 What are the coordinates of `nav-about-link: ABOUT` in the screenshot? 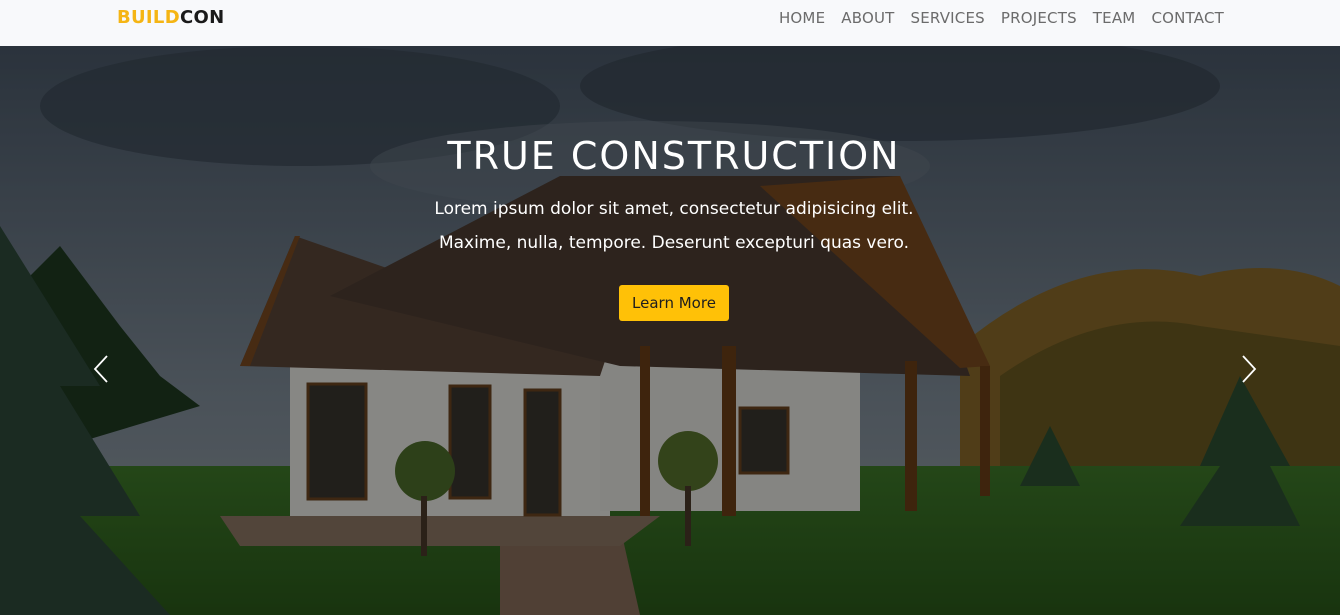 It's located at (867, 18).